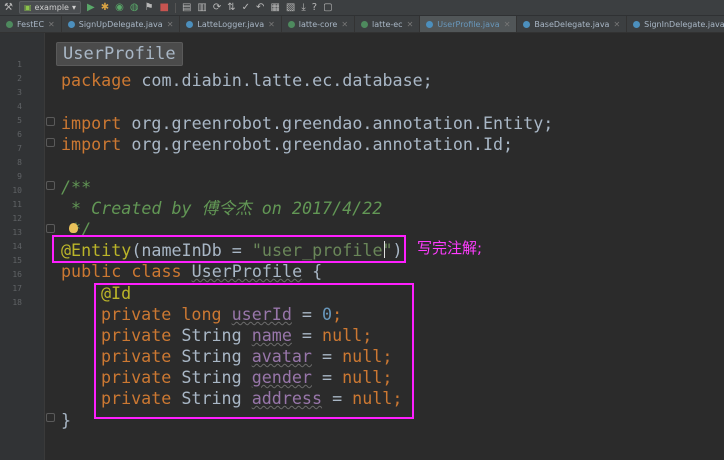  I want to click on tab-lattelogger: LatteLogger.java ✕, so click(231, 24).